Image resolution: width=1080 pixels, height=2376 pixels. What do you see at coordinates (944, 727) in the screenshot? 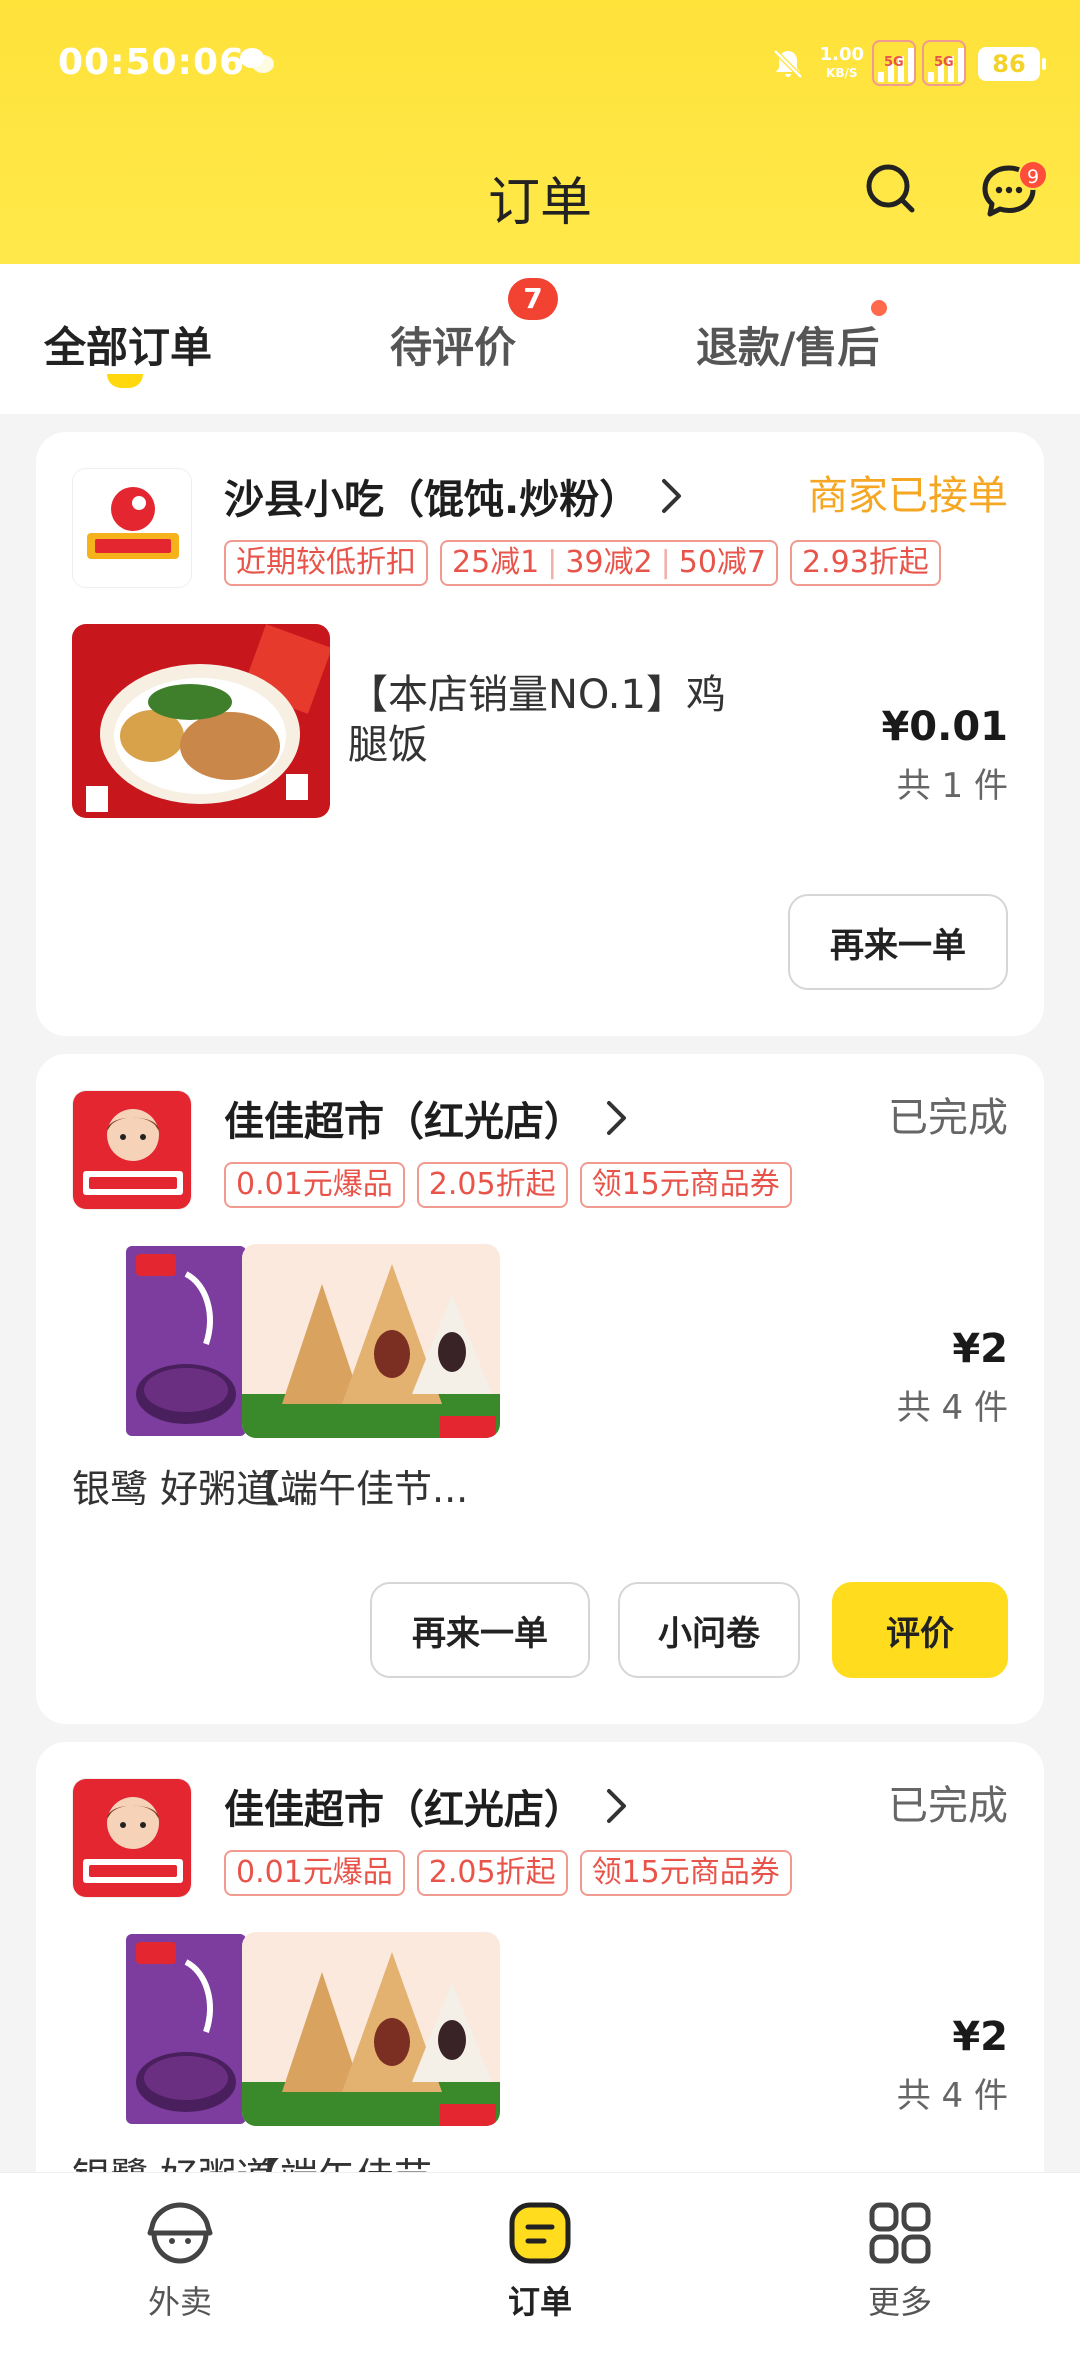
I see `order-price: ¥0.01` at bounding box center [944, 727].